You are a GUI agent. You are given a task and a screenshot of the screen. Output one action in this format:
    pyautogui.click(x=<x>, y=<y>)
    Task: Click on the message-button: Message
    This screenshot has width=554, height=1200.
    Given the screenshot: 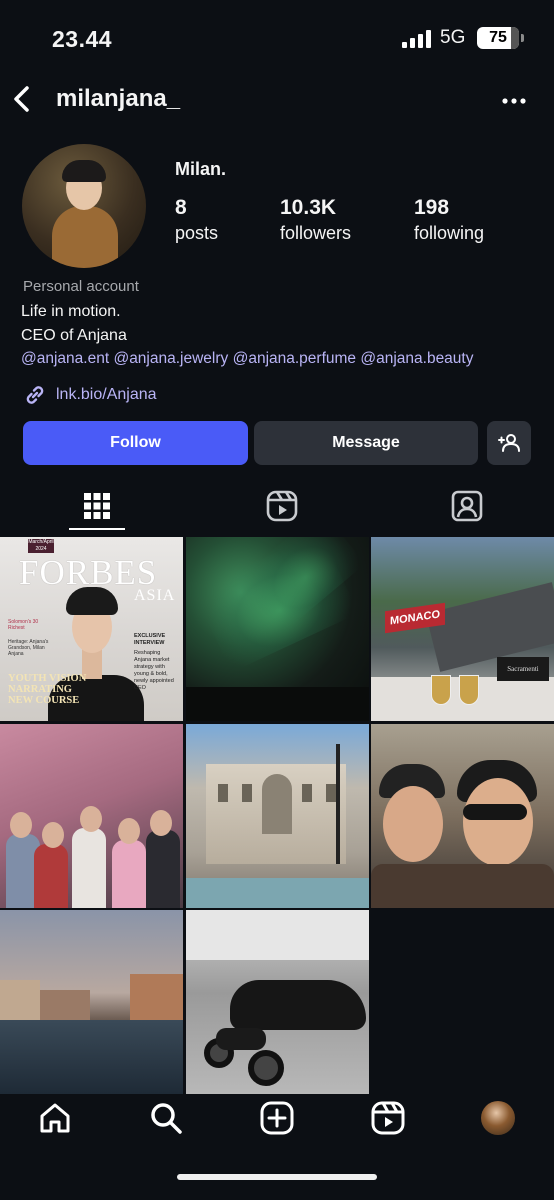 What is the action you would take?
    pyautogui.click(x=366, y=443)
    